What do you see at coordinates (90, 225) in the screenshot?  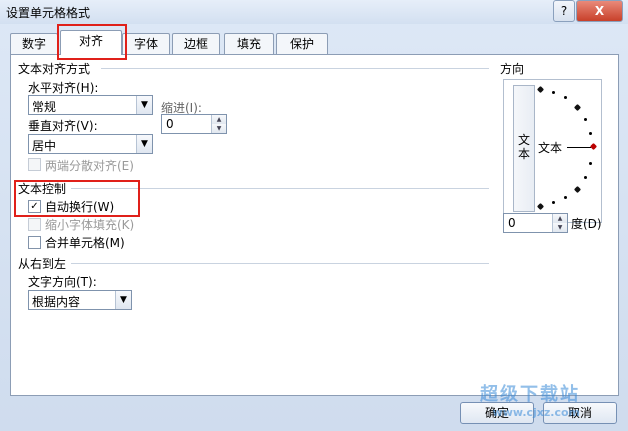 I see `shrink-to-fit-label: 缩小字体填充(K)` at bounding box center [90, 225].